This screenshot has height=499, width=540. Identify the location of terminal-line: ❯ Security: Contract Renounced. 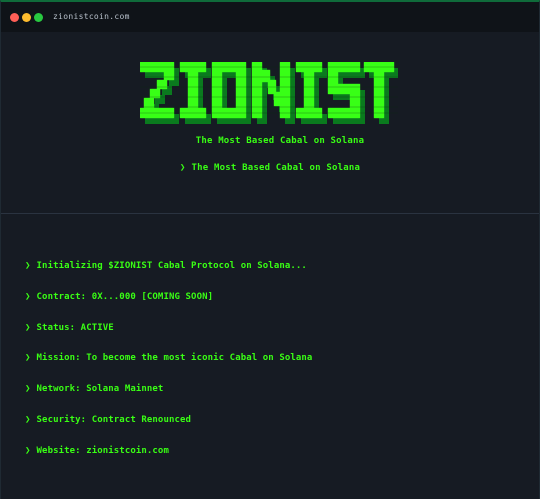
(108, 420).